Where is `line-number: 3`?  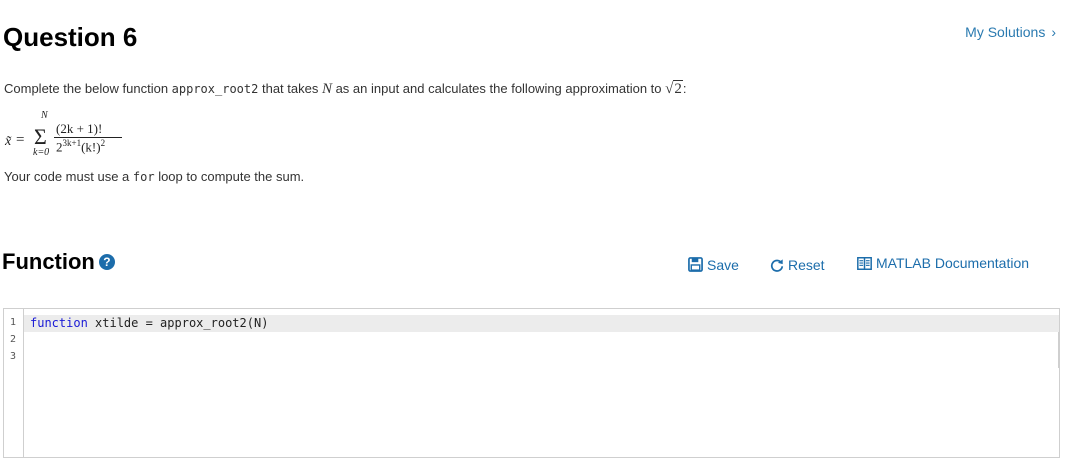
line-number: 3 is located at coordinates (13, 356).